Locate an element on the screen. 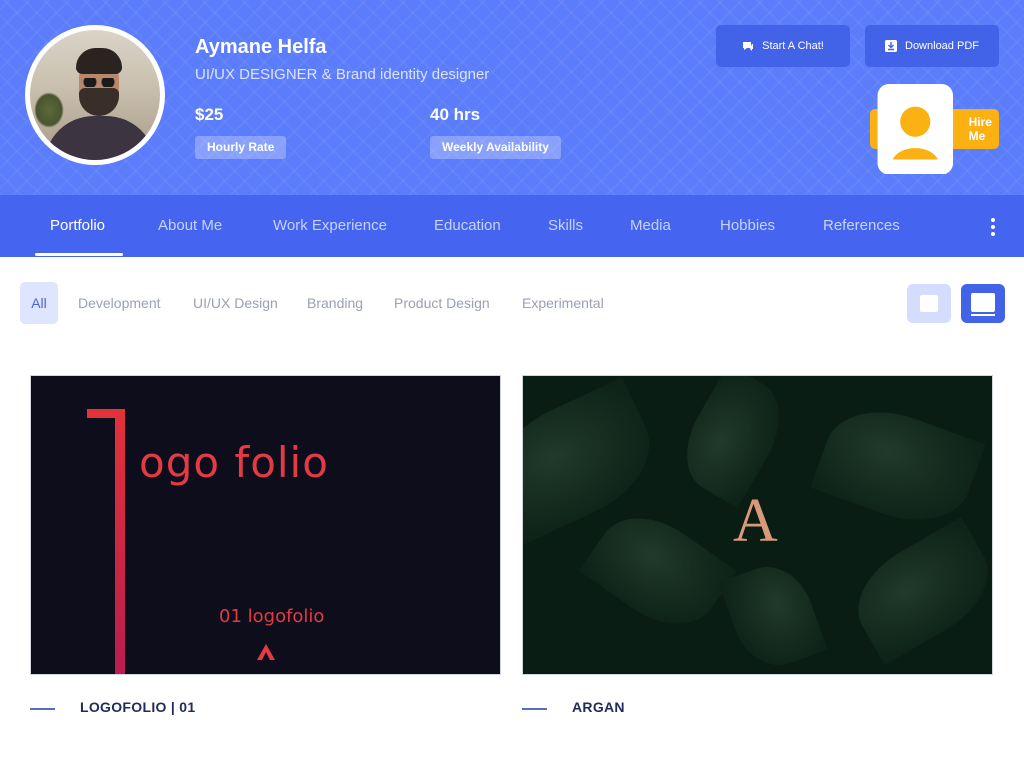 This screenshot has height=768, width=1024. download-pdf-label: Download PDF is located at coordinates (942, 46).